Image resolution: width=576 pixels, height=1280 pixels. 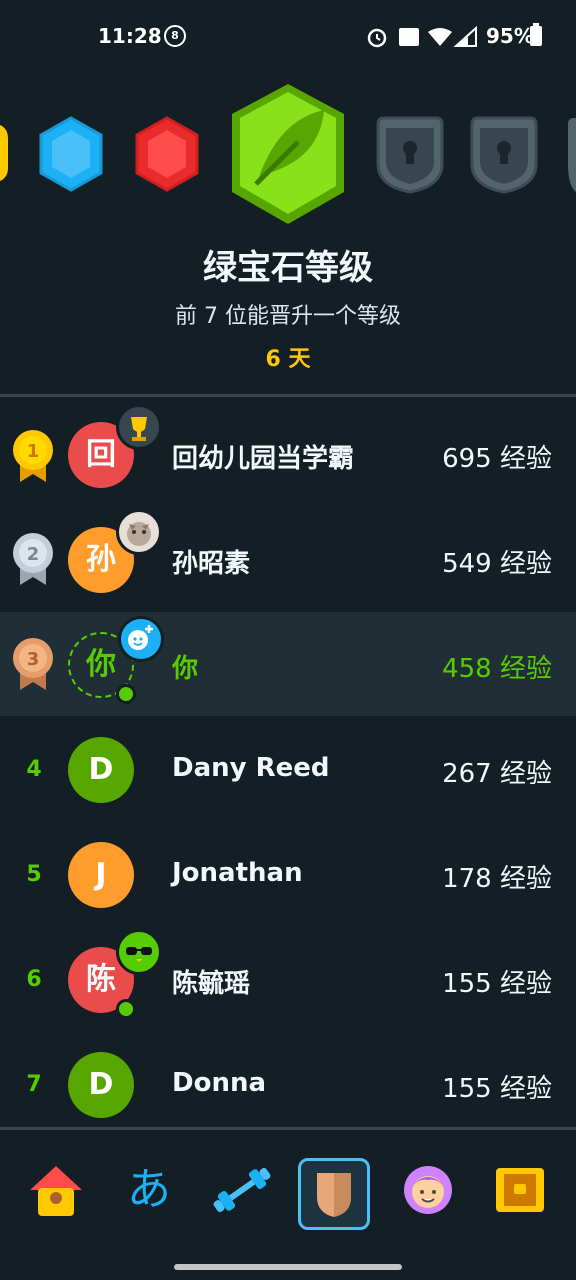 What do you see at coordinates (34, 1084) in the screenshot?
I see `rank-number: 7` at bounding box center [34, 1084].